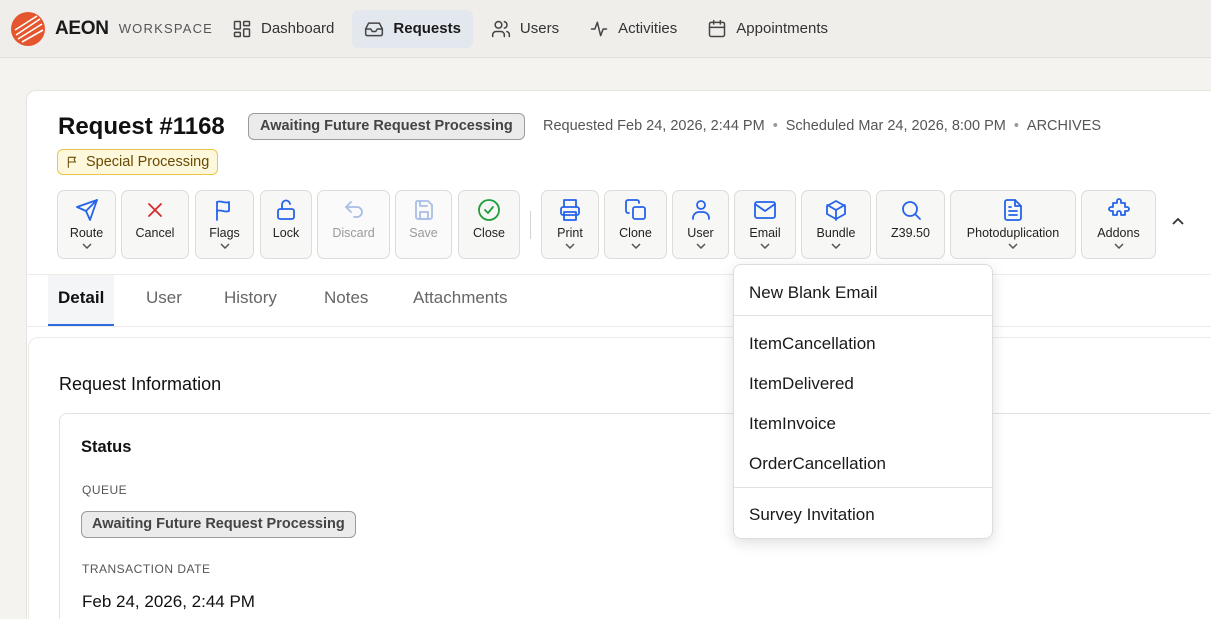 The image size is (1211, 619). I want to click on lock-button: Lock, so click(286, 224).